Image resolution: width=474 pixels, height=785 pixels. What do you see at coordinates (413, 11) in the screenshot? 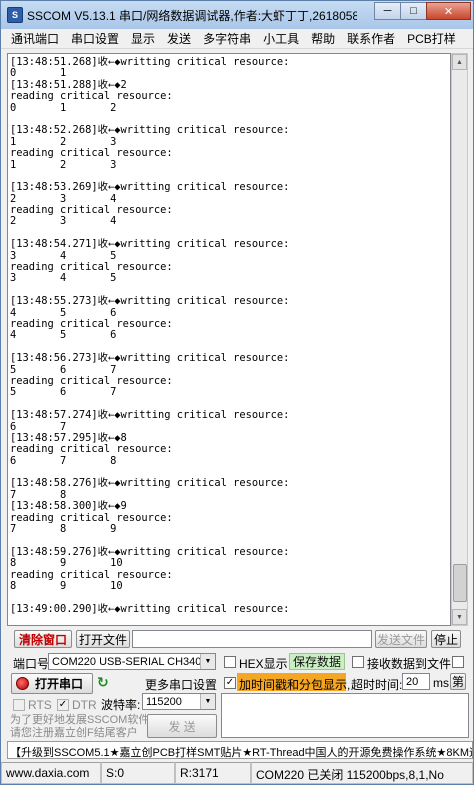
I see `maximize-button: □` at bounding box center [413, 11].